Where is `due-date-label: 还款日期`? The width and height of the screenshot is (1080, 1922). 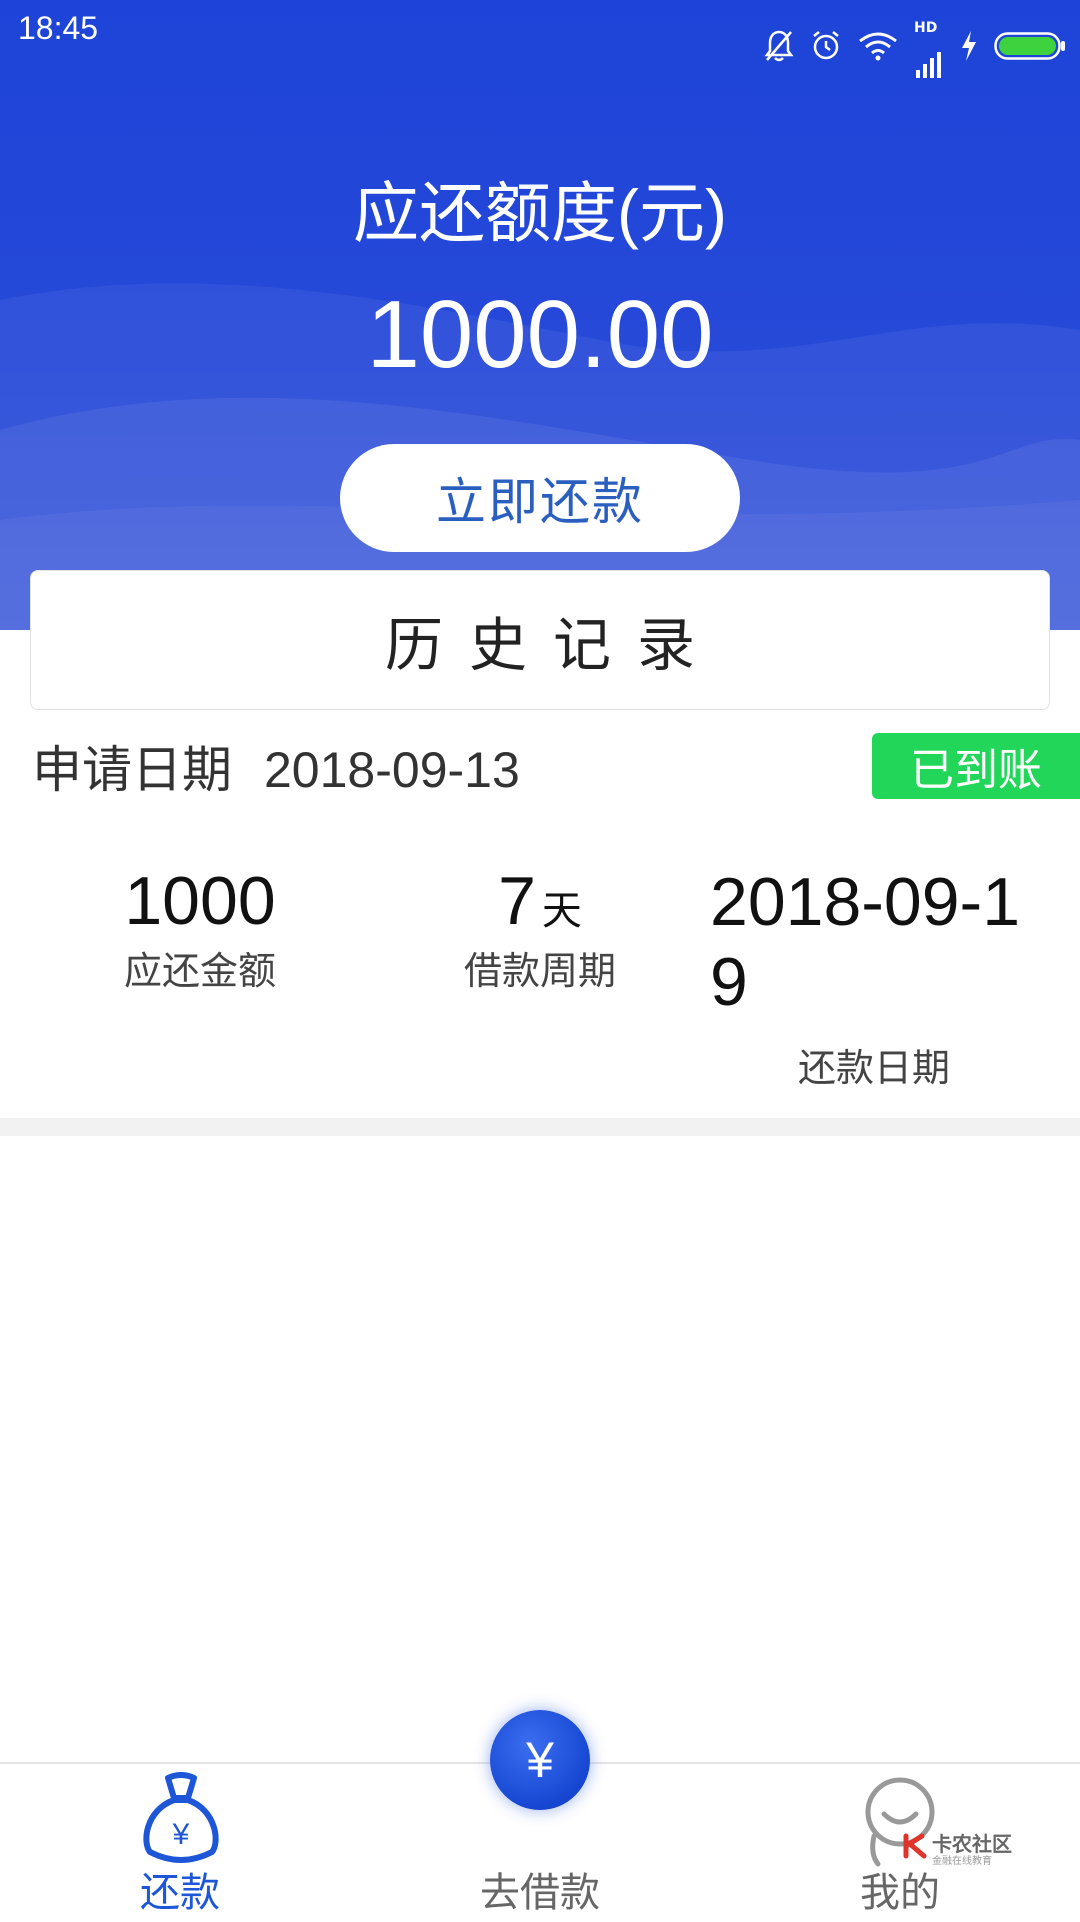
due-date-label: 还款日期 is located at coordinates (874, 1068).